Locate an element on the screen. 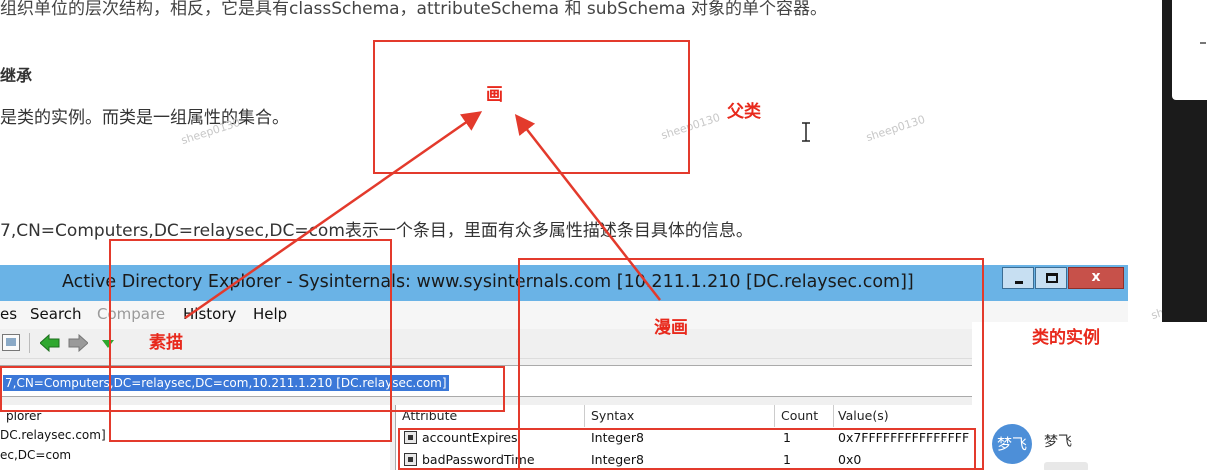  close-icon: x is located at coordinates (1096, 277).